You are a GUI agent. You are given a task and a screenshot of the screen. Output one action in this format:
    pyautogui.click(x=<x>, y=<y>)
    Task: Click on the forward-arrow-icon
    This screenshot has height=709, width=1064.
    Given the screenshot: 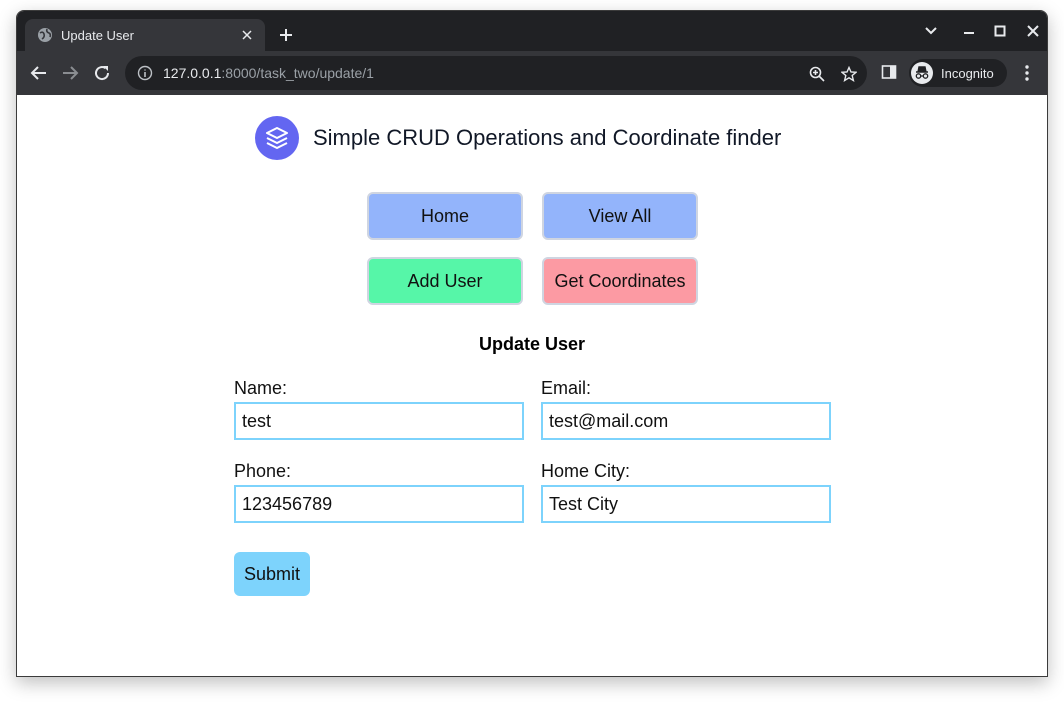 What is the action you would take?
    pyautogui.click(x=70, y=73)
    